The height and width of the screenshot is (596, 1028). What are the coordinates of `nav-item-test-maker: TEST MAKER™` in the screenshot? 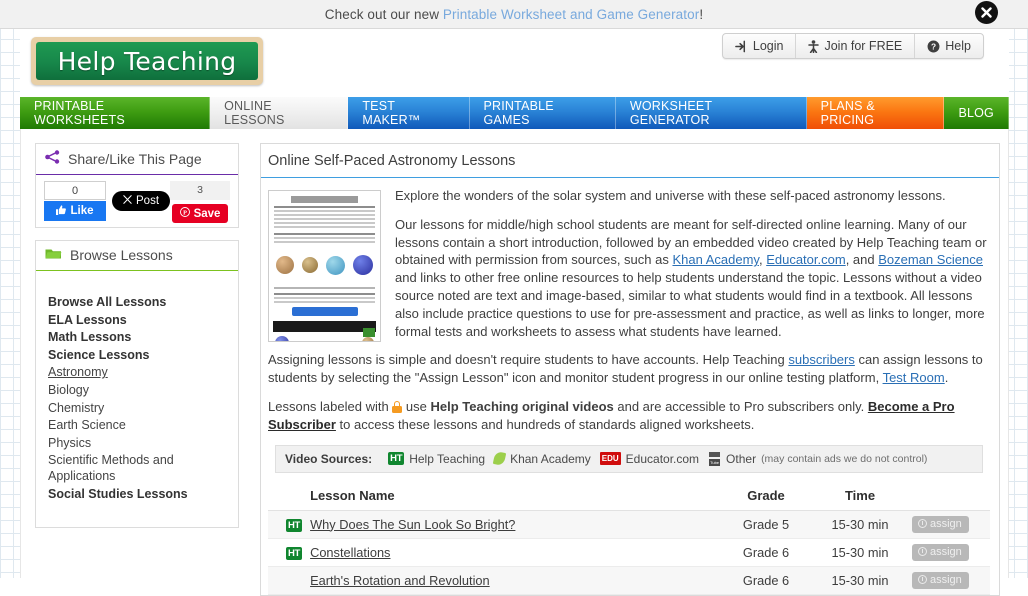 It's located at (408, 113).